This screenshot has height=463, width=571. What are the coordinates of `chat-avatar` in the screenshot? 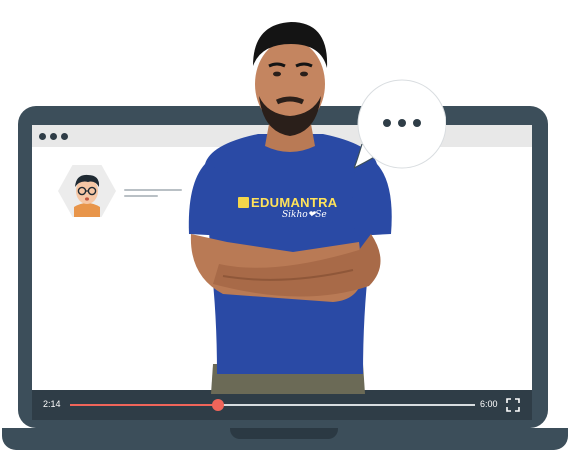 It's located at (87, 191).